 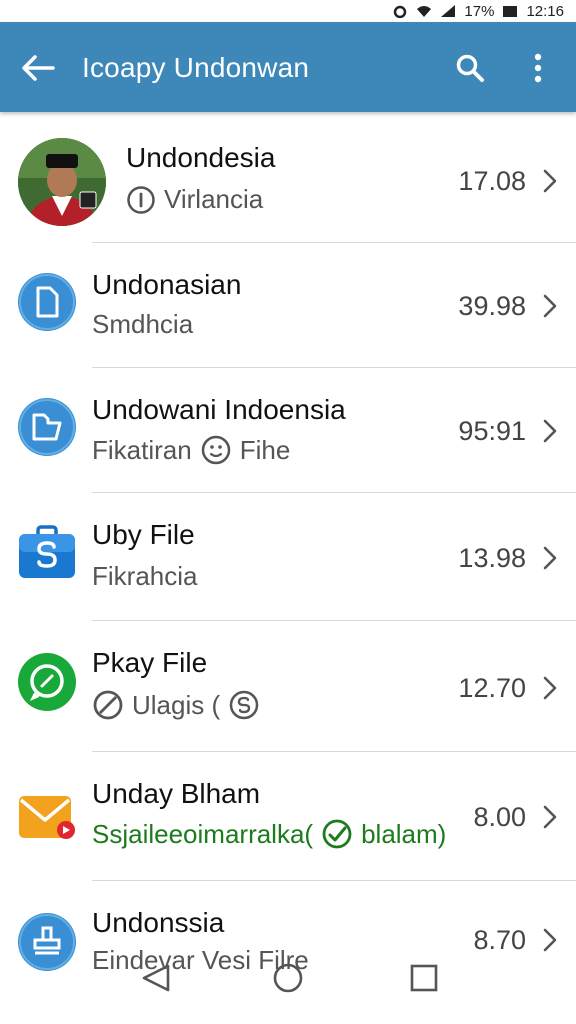 I want to click on square-recents-icon, so click(x=424, y=978).